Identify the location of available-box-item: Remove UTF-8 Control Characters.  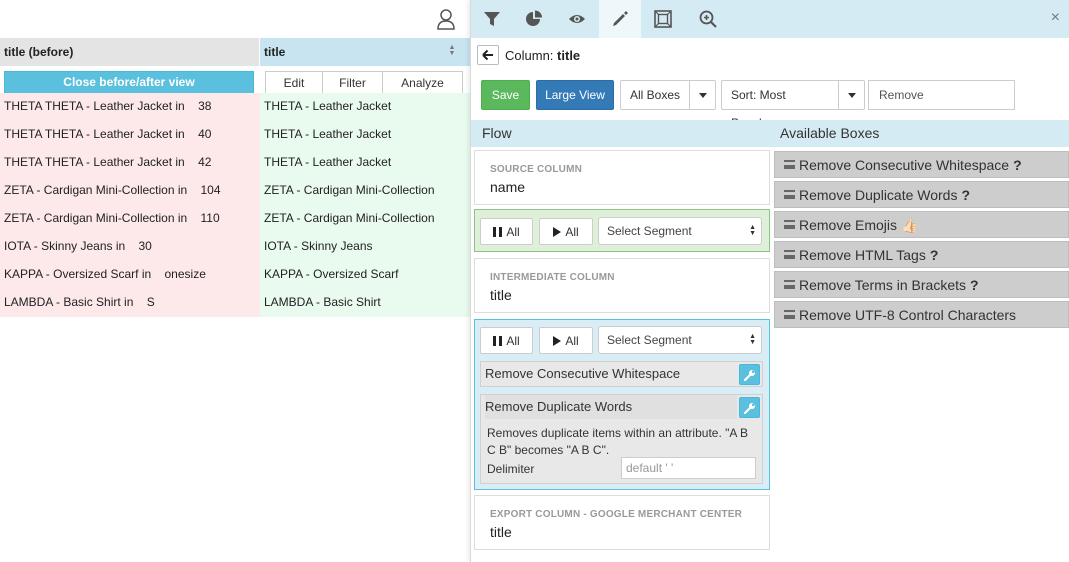
(921, 314).